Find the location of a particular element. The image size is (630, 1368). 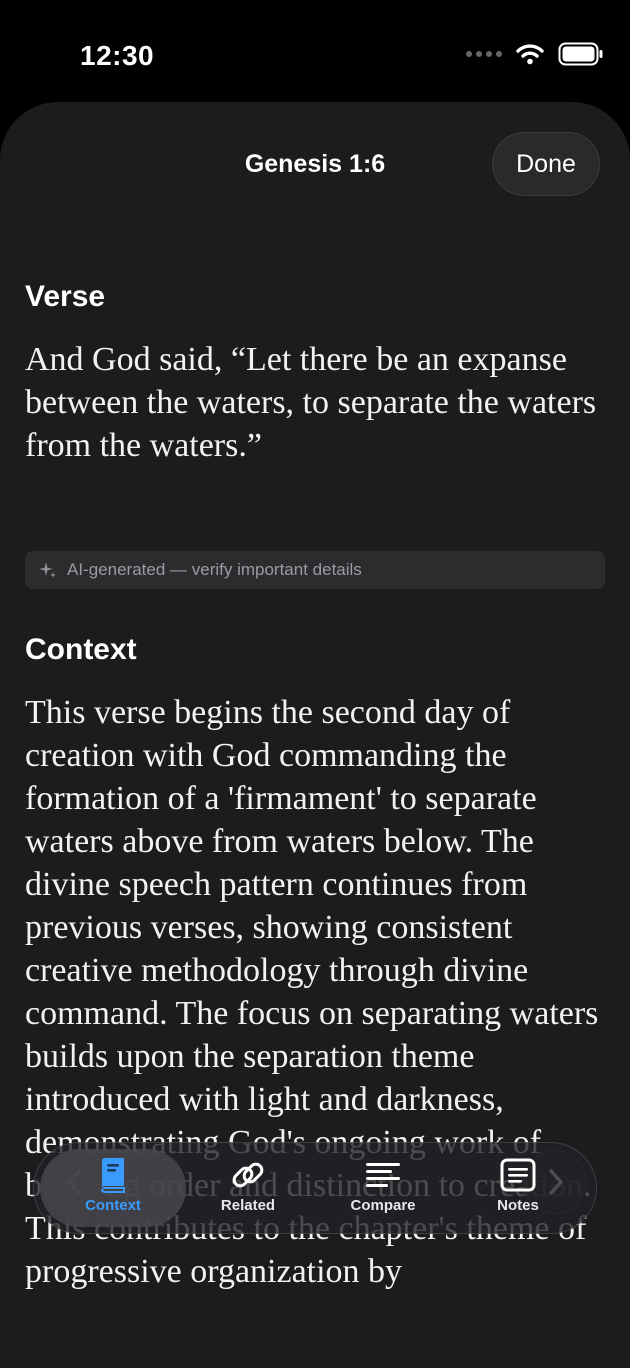

status-icons is located at coordinates (535, 54).